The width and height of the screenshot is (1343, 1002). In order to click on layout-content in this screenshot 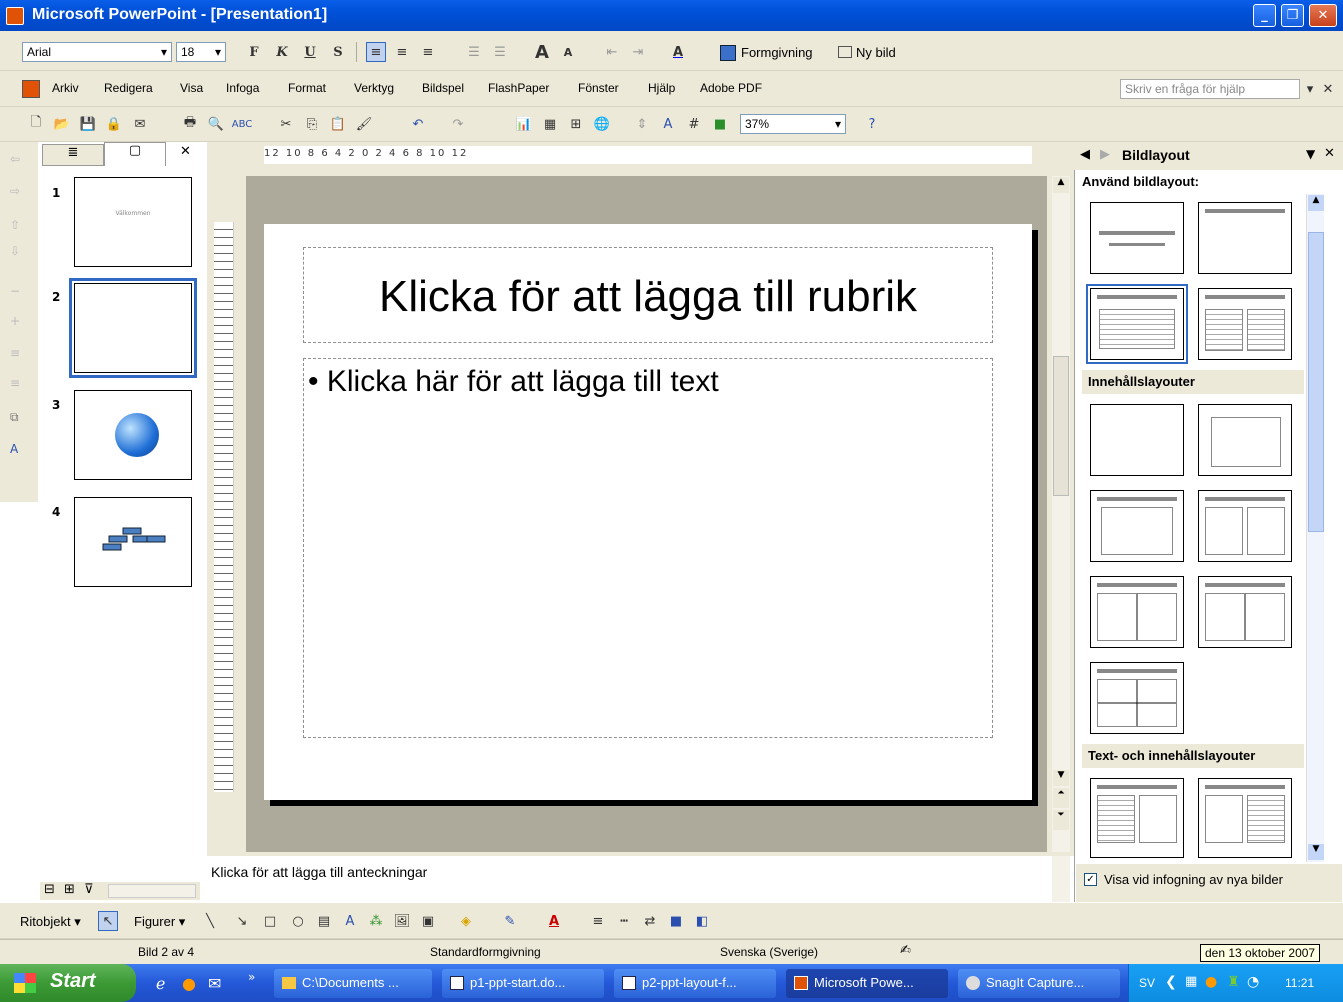, I will do `click(1245, 440)`.